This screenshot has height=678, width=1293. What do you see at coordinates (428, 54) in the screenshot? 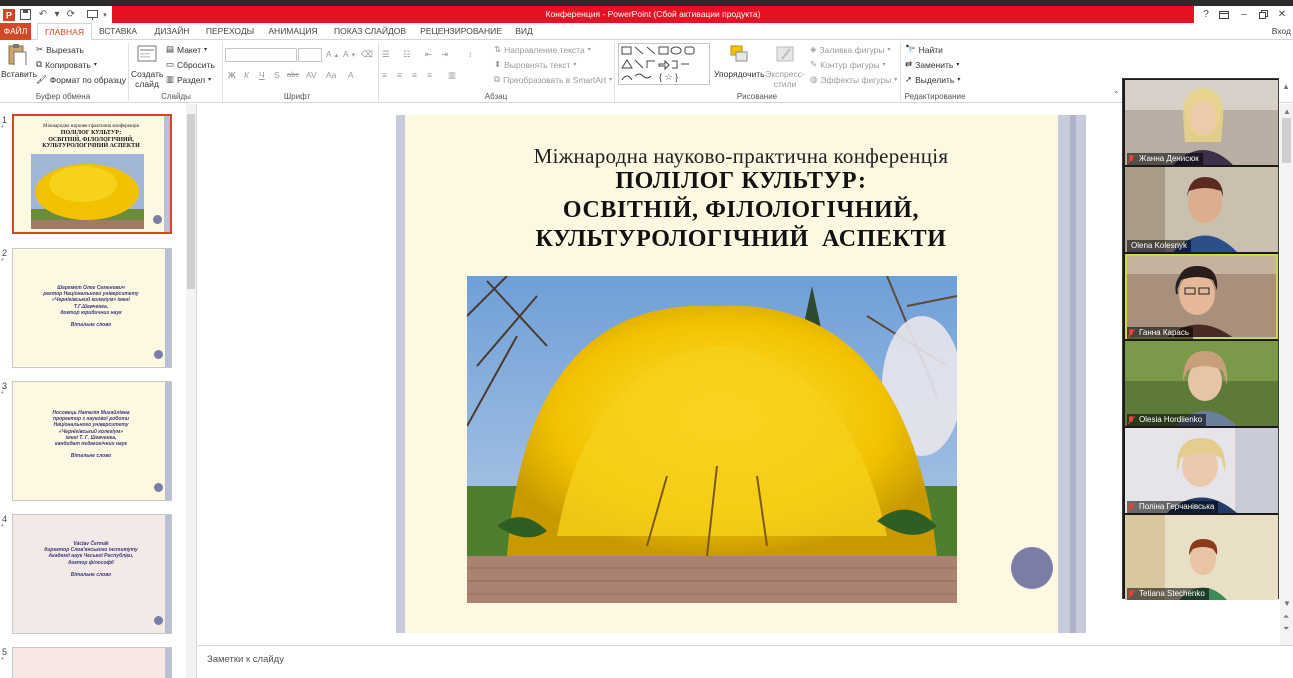
I see `decrease-indent-icon: ⇤` at bounding box center [428, 54].